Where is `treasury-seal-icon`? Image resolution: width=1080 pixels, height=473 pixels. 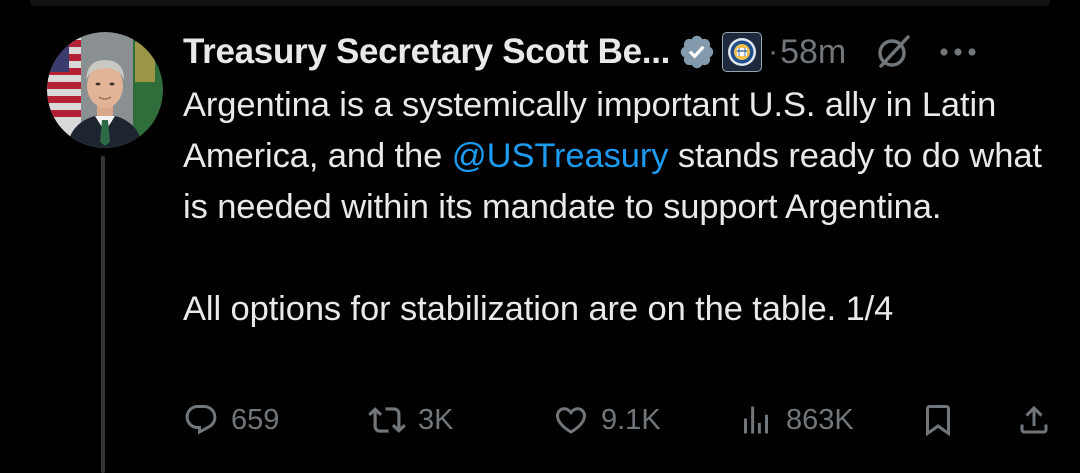
treasury-seal-icon is located at coordinates (742, 52).